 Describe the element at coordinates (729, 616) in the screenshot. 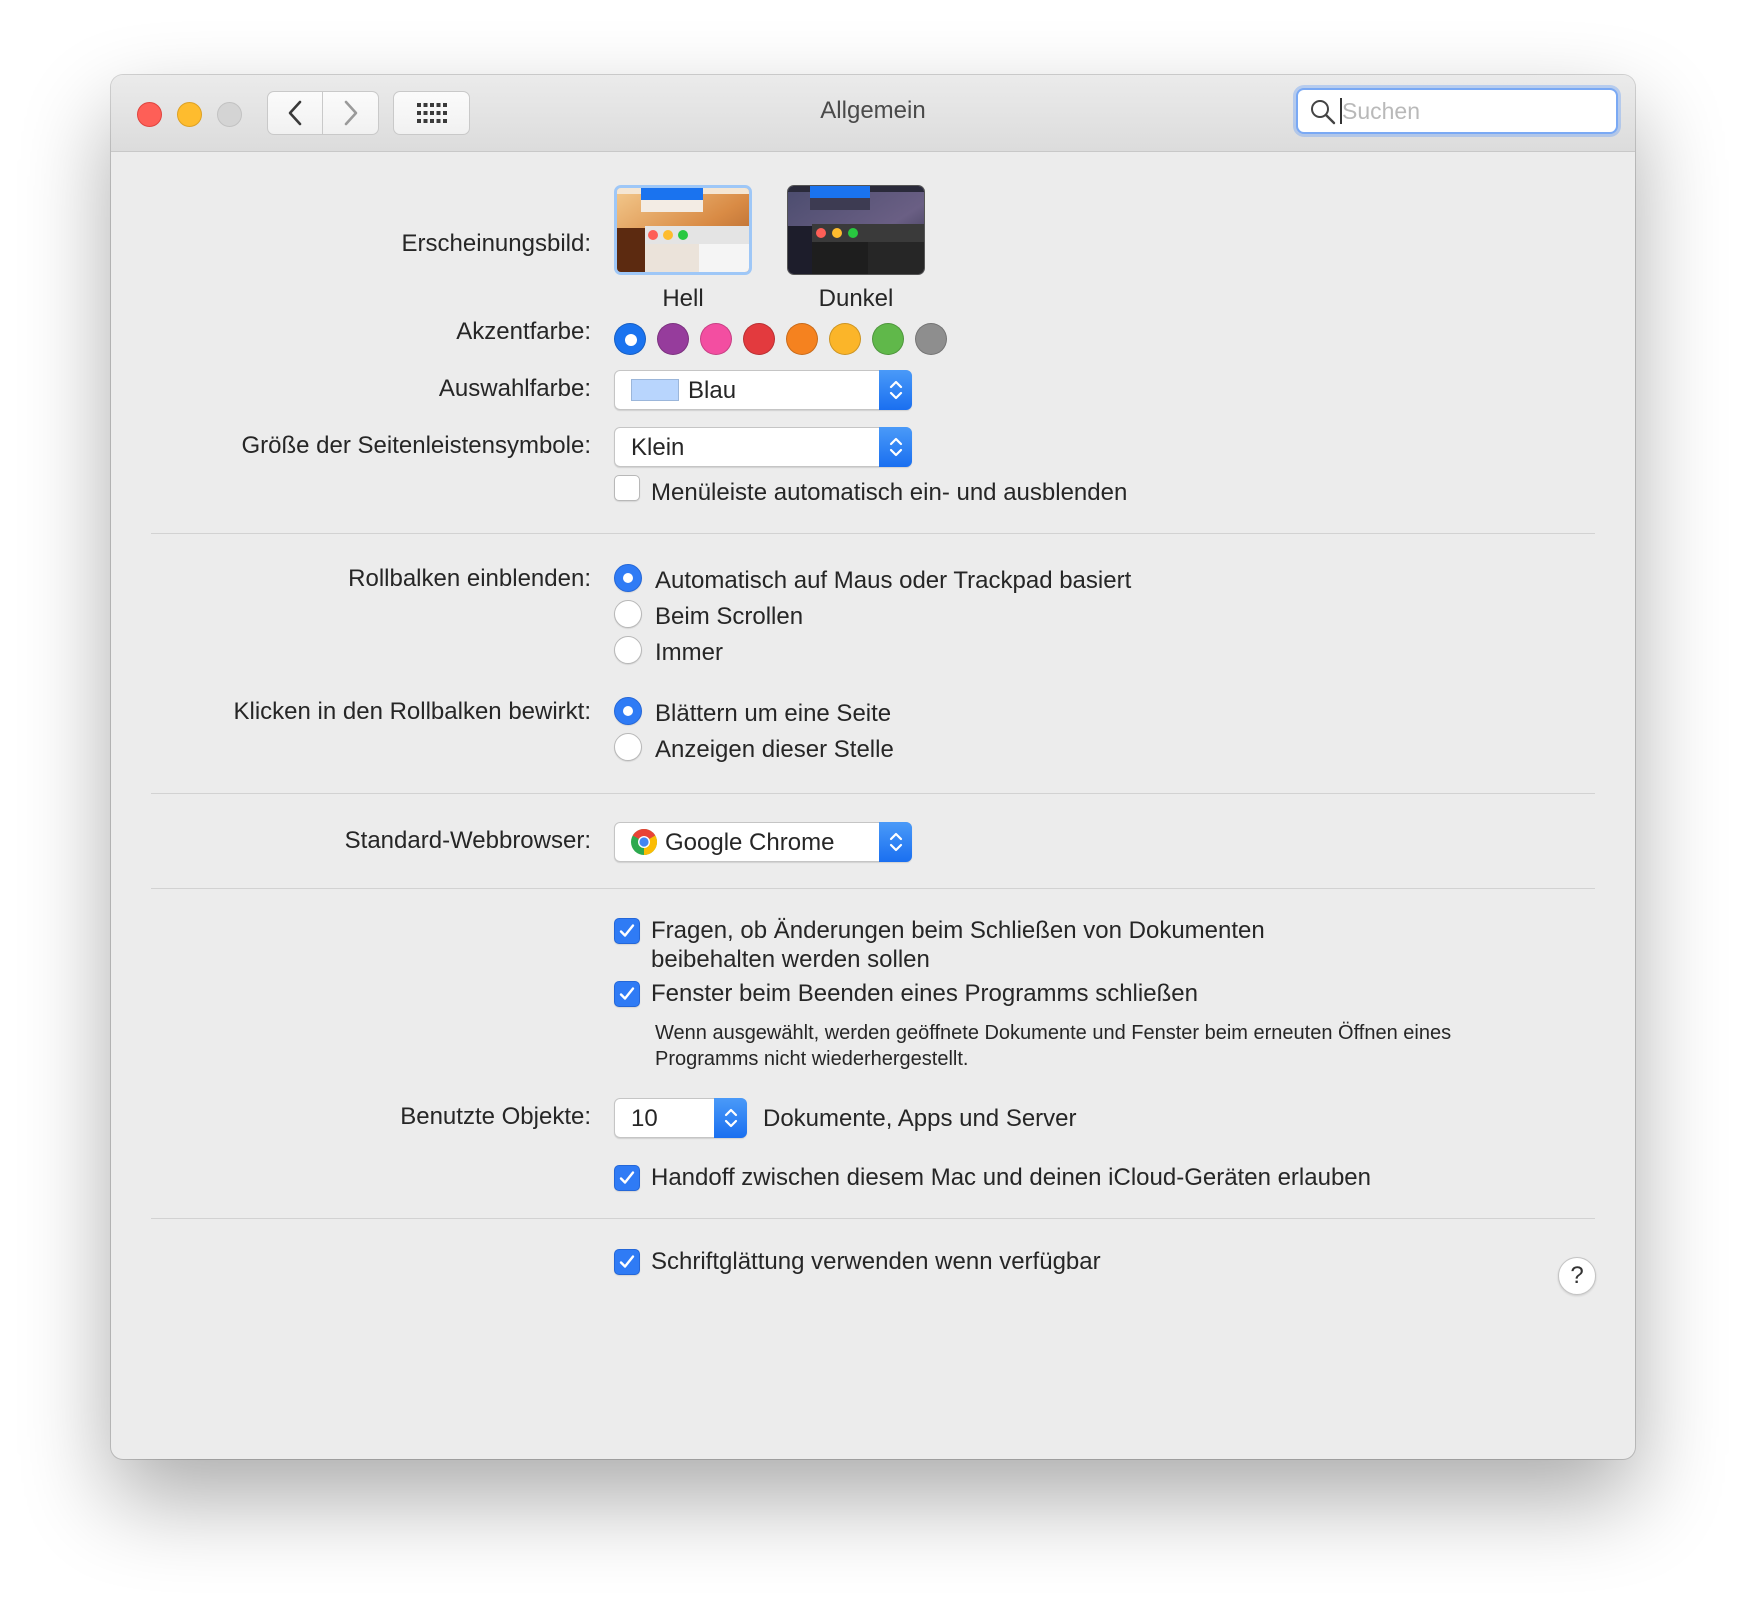

I see `scrollbars-scrolling-label: Beim Scrollen` at that location.